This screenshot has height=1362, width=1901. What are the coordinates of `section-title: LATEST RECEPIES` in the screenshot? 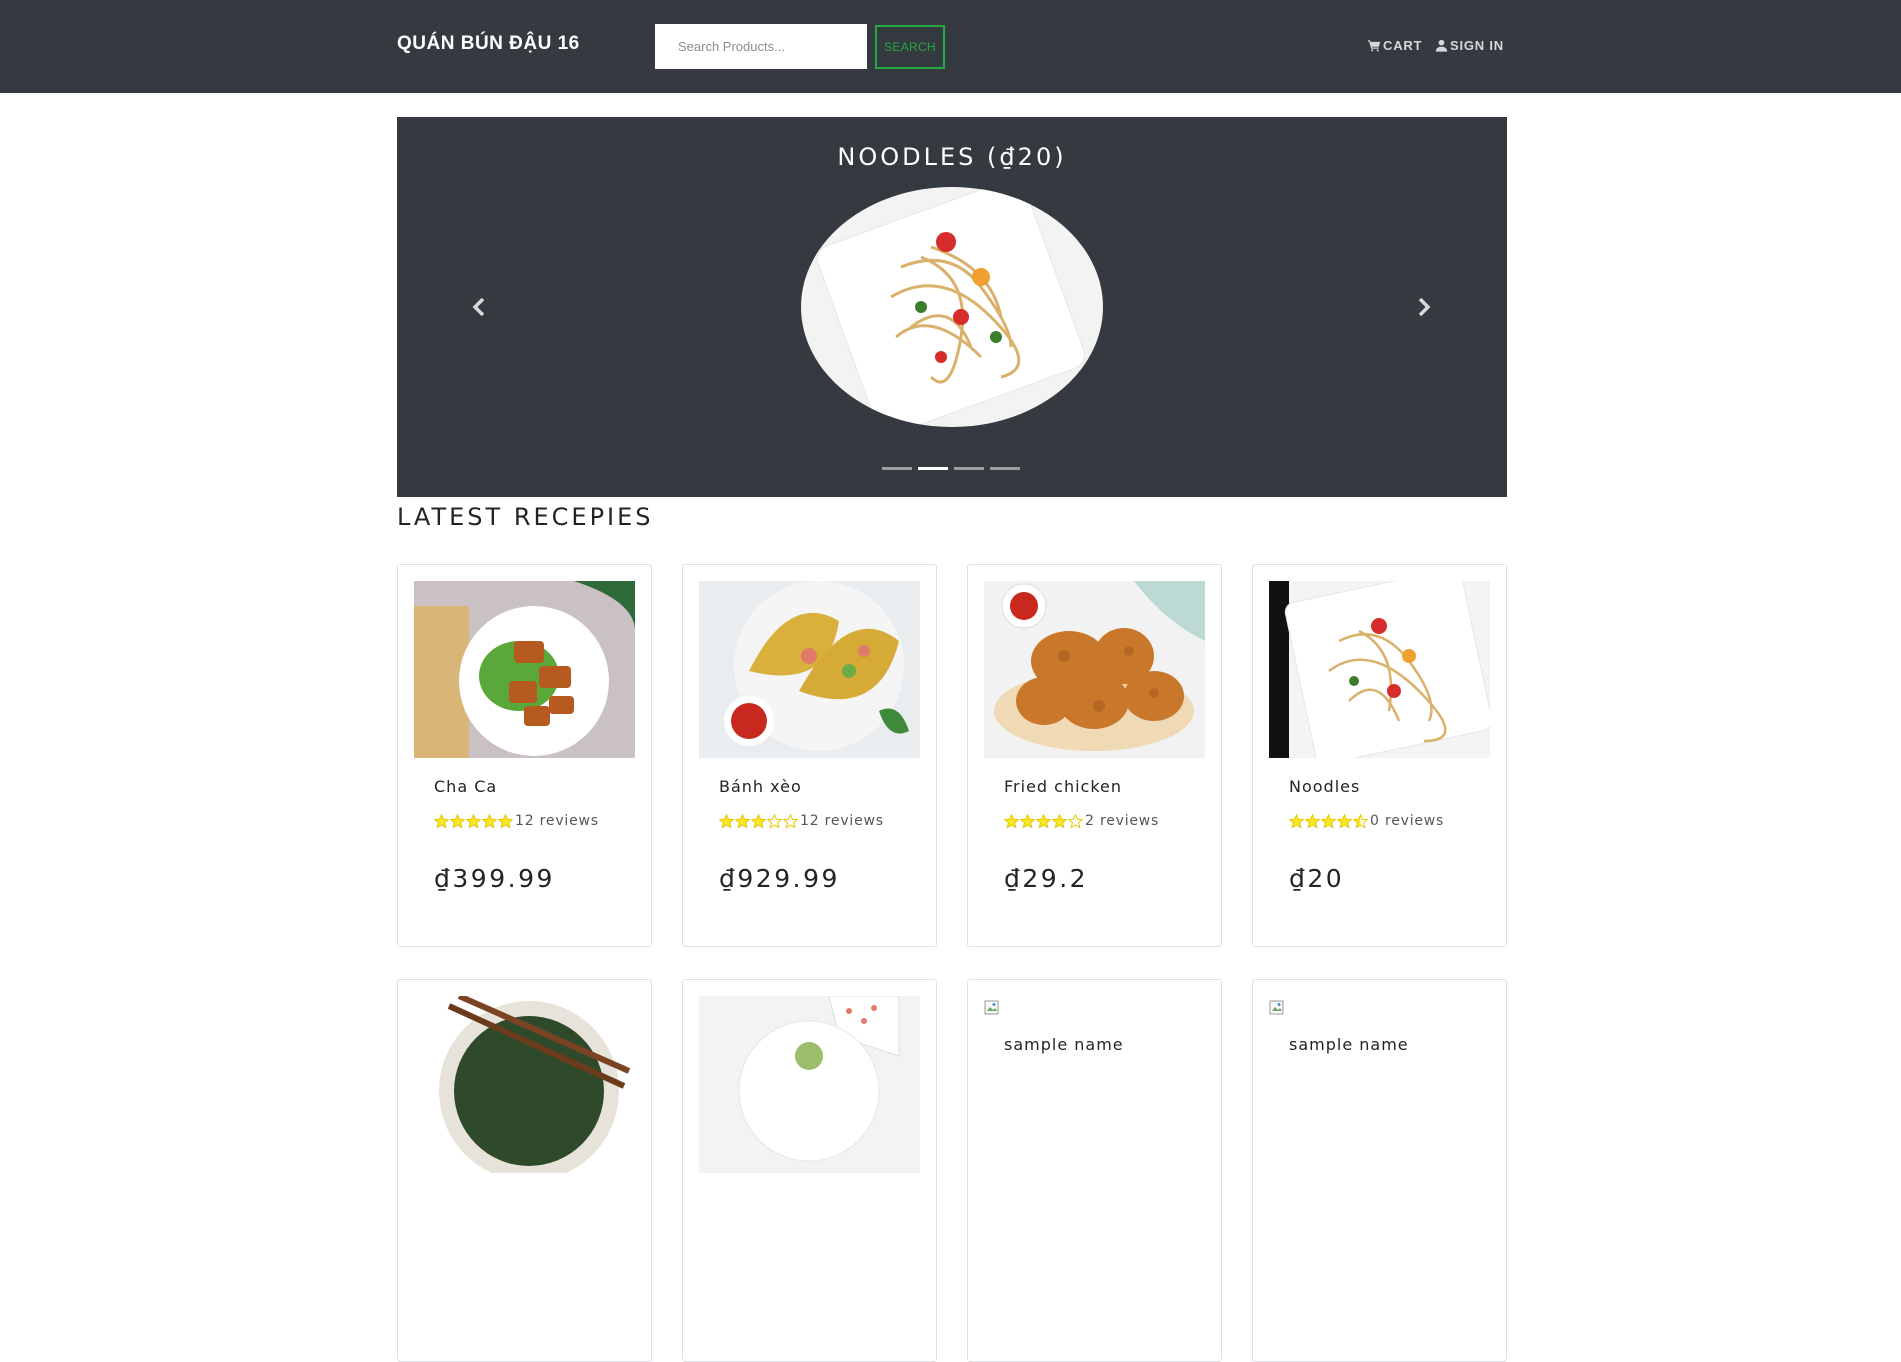 It's located at (525, 517).